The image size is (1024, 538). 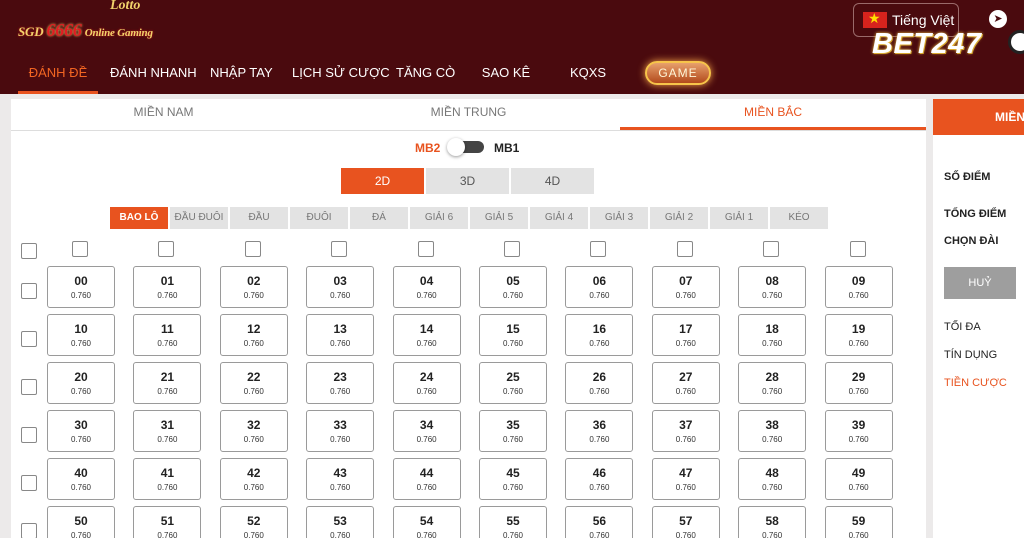 I want to click on number-cell: 58 0.760, so click(x=772, y=522).